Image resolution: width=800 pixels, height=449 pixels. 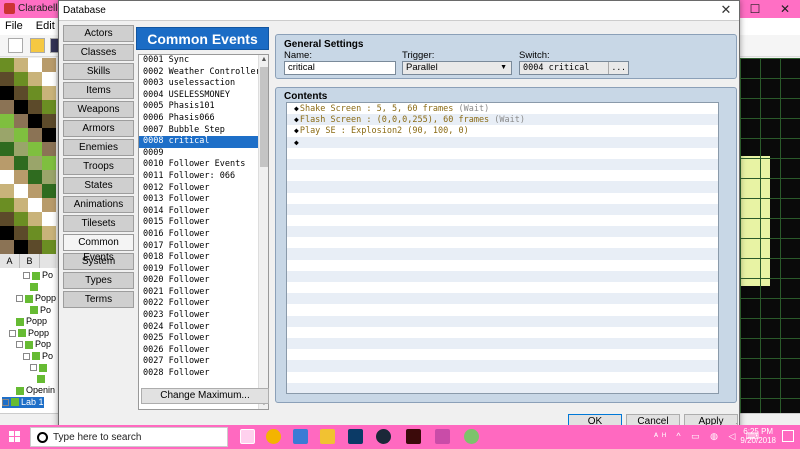 I want to click on steam-icon, so click(x=383, y=436).